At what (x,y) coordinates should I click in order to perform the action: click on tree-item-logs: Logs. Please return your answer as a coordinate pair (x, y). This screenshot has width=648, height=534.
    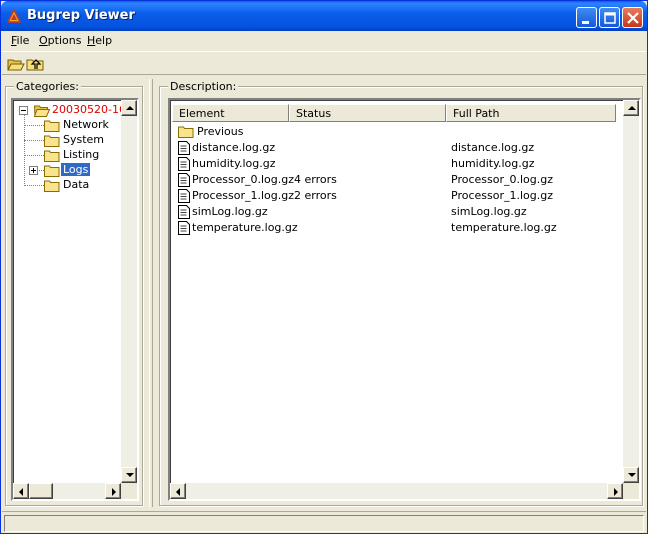
    Looking at the image, I should click on (73, 170).